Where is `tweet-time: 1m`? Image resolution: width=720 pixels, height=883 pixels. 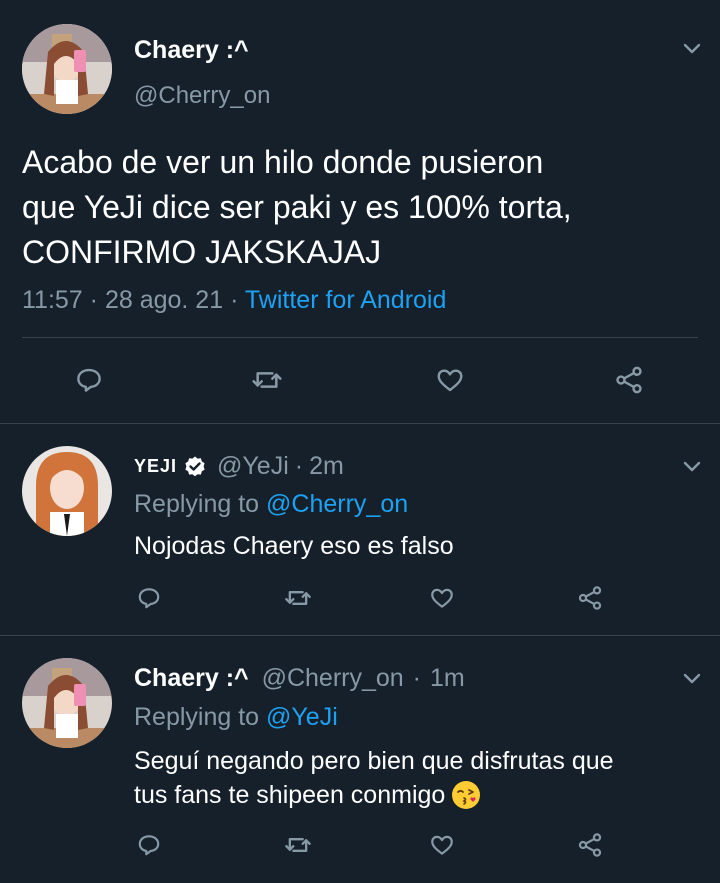 tweet-time: 1m is located at coordinates (447, 678).